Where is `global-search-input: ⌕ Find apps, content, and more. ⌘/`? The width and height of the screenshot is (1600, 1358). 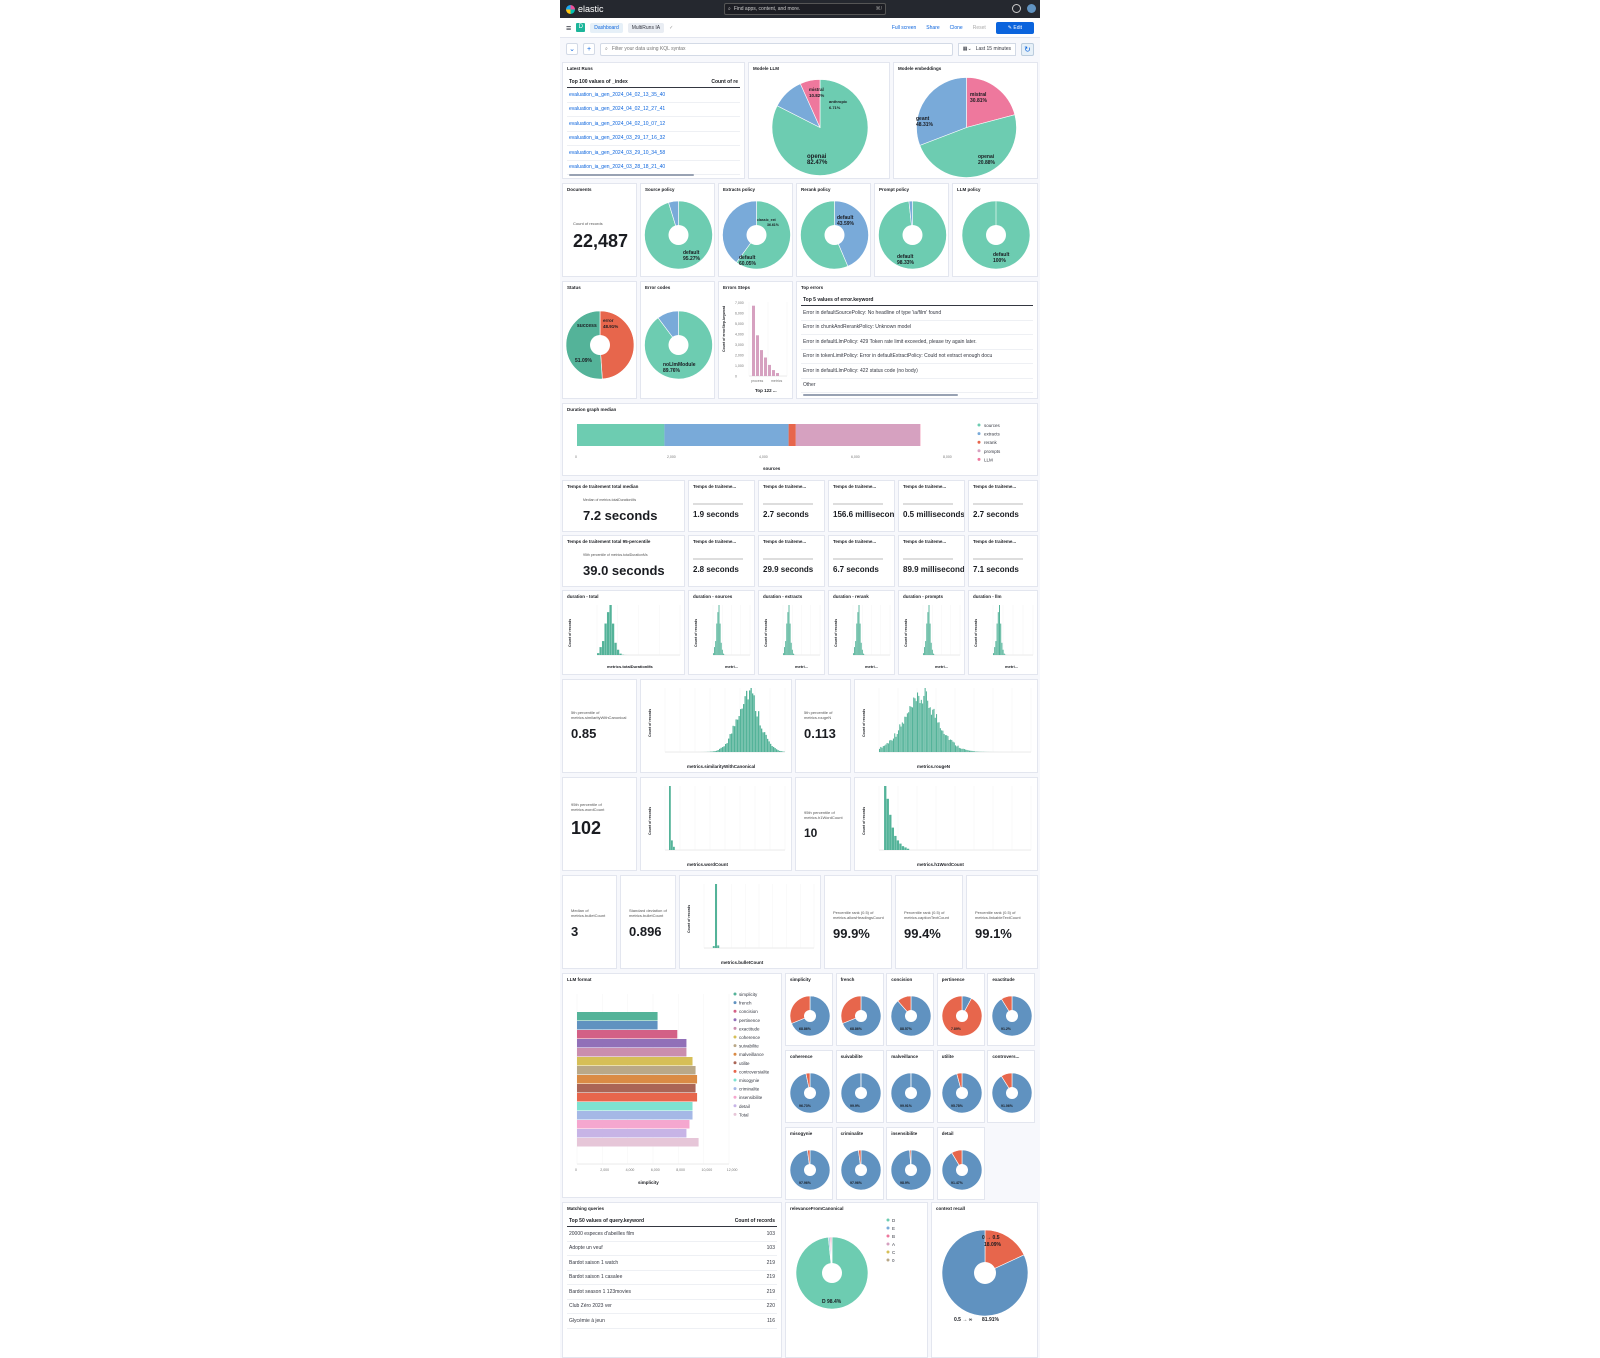 global-search-input: ⌕ Find apps, content, and more. ⌘/ is located at coordinates (805, 9).